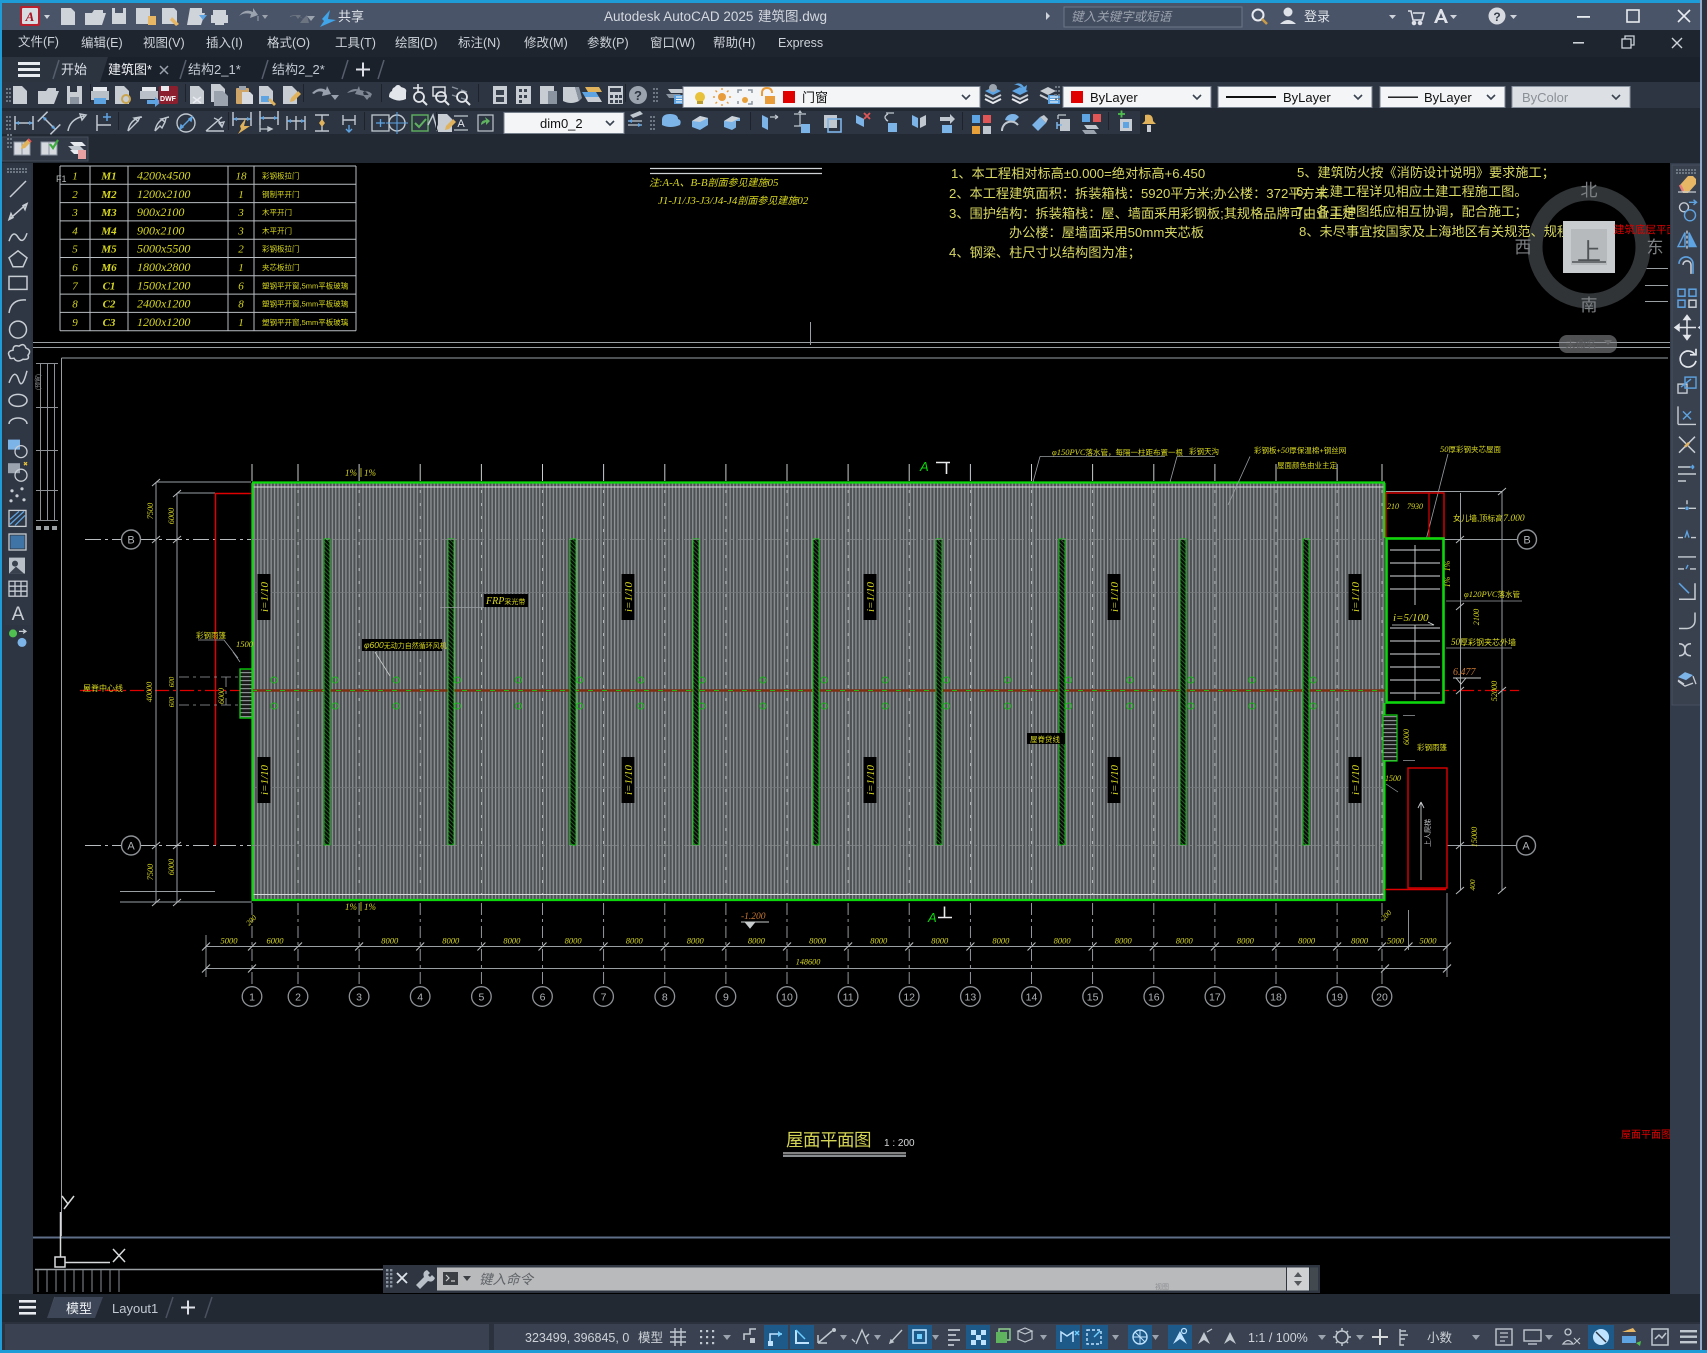 The width and height of the screenshot is (1707, 1353). I want to click on svg-text: 4200x4500, so click(163, 176).